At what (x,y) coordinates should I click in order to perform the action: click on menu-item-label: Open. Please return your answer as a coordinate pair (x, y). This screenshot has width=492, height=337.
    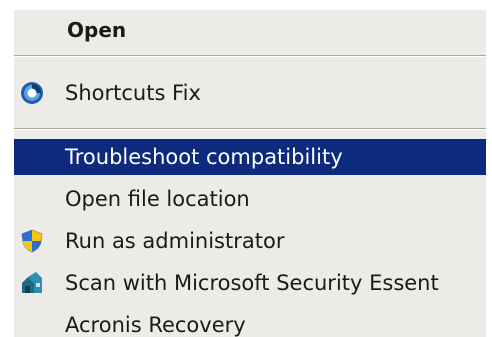
    Looking at the image, I should click on (97, 30).